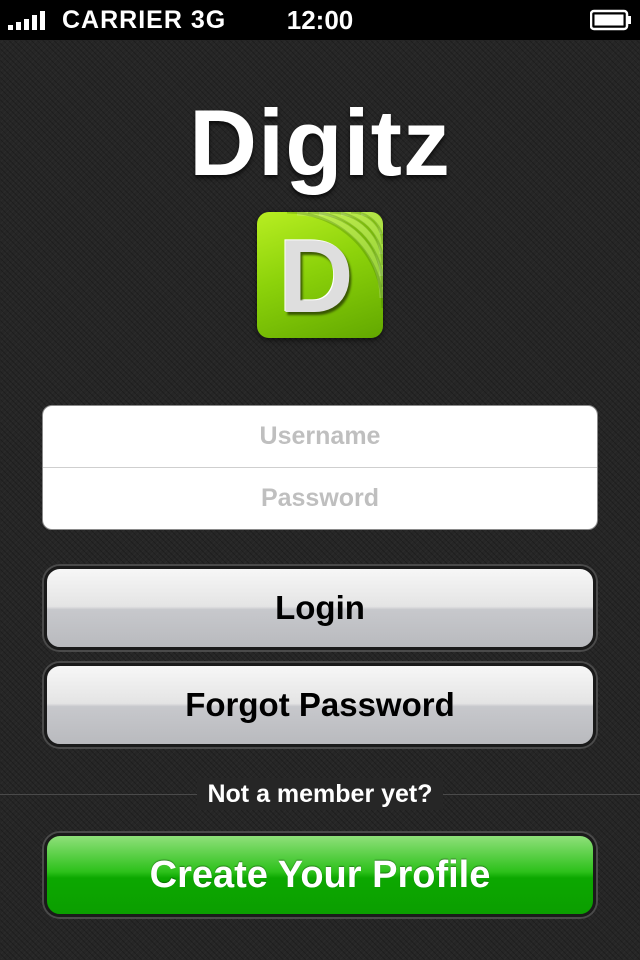  I want to click on signup-prompt-row: Not a member yet?, so click(320, 794).